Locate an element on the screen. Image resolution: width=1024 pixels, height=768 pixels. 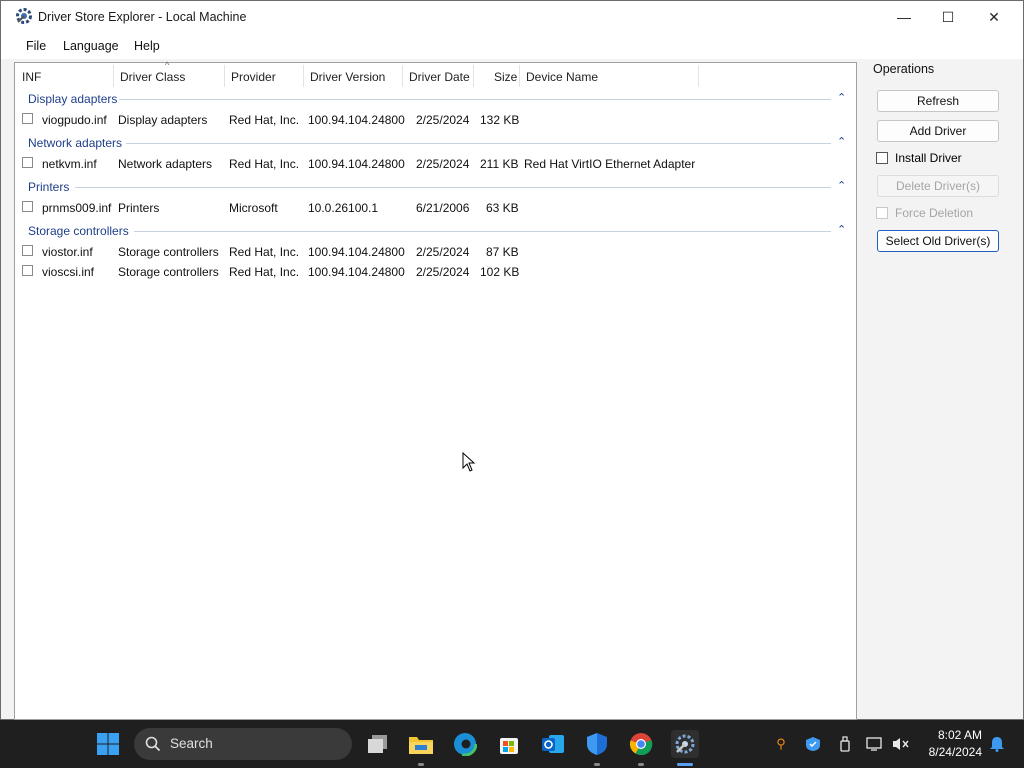
cell-inf: viogpudo.inf is located at coordinates (74, 120).